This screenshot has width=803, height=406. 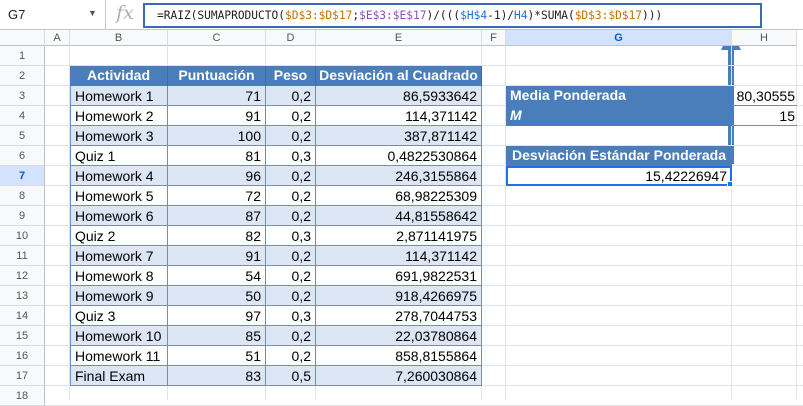 I want to click on media-ponderada-label: Media Ponderada, so click(x=619, y=96).